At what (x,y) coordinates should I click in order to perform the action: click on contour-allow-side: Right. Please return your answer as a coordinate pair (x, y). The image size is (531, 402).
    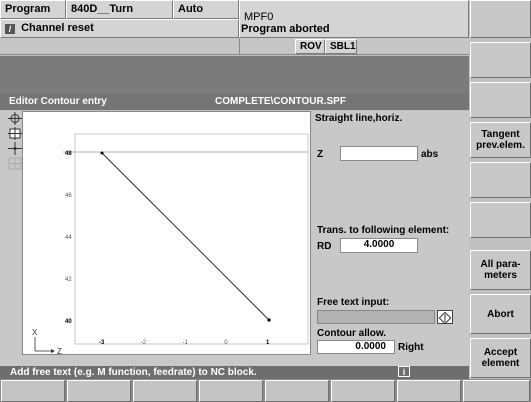
    Looking at the image, I should click on (411, 347).